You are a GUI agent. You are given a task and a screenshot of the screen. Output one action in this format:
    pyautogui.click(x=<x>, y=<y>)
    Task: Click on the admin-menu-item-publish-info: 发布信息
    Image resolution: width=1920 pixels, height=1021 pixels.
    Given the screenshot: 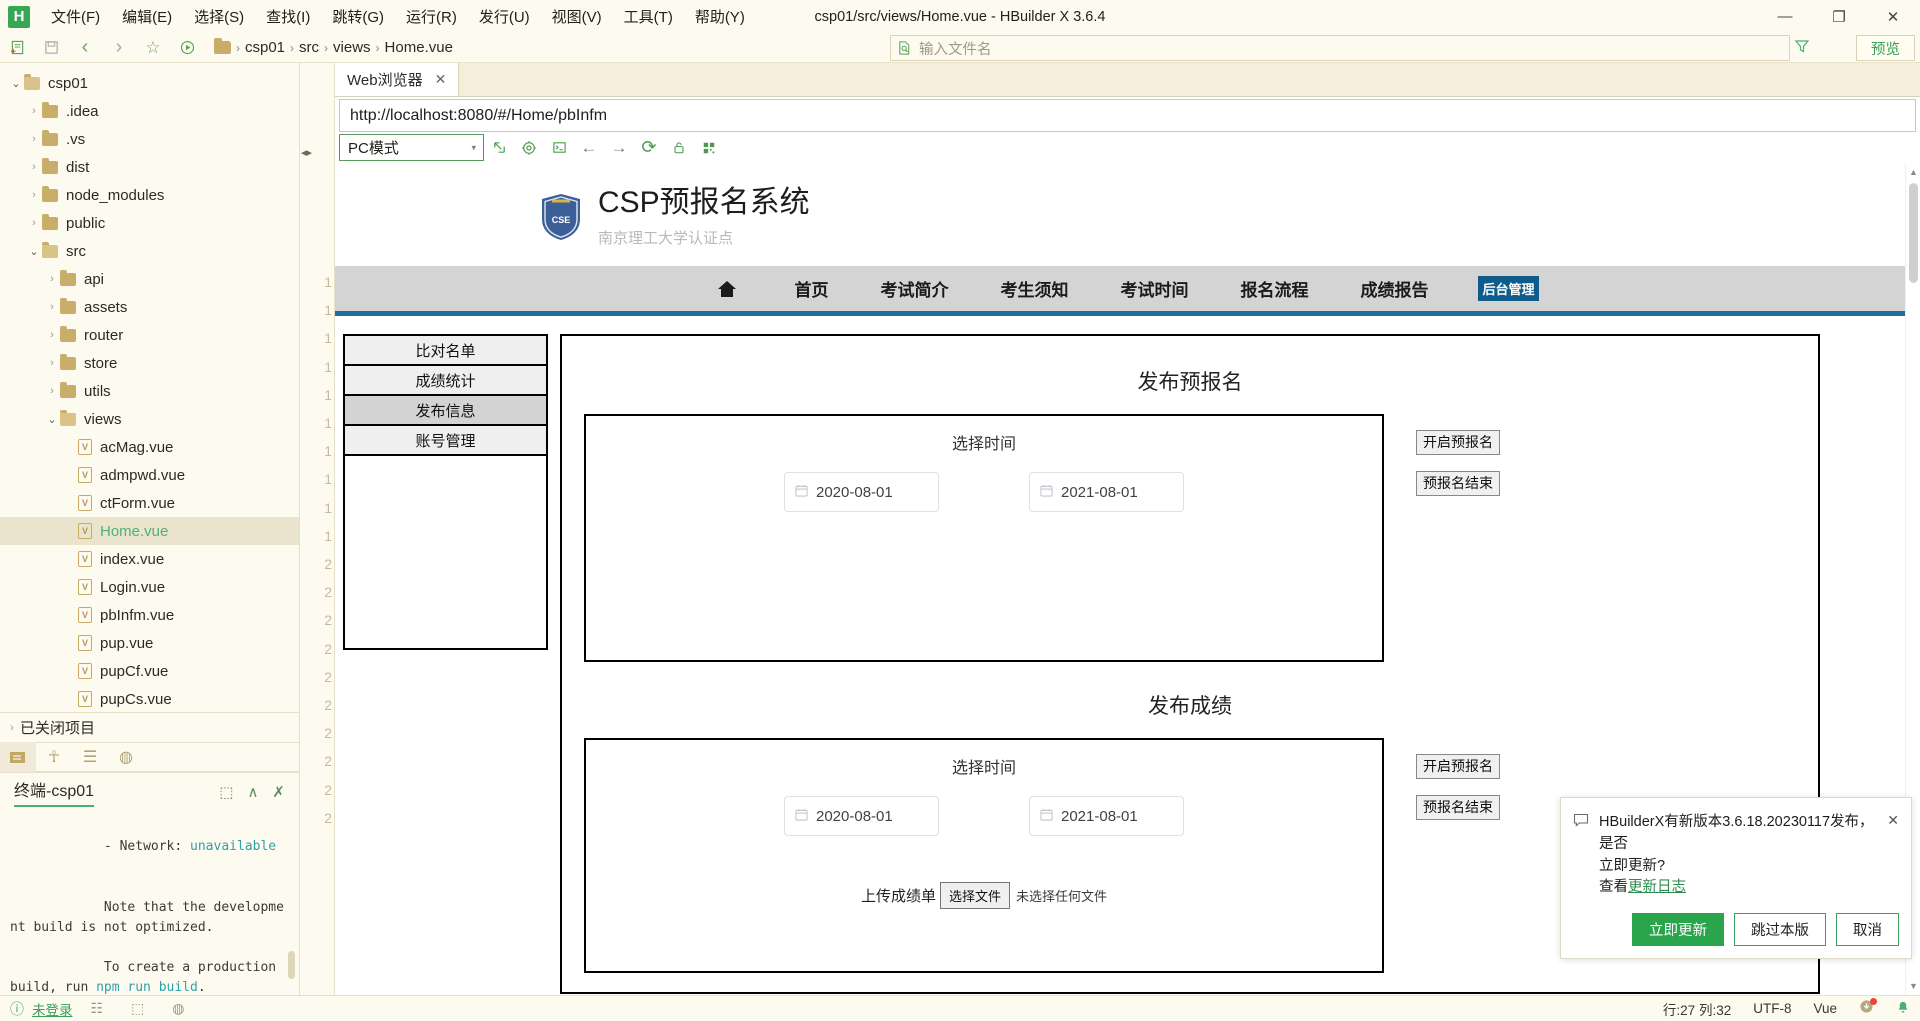 What is the action you would take?
    pyautogui.click(x=445, y=411)
    